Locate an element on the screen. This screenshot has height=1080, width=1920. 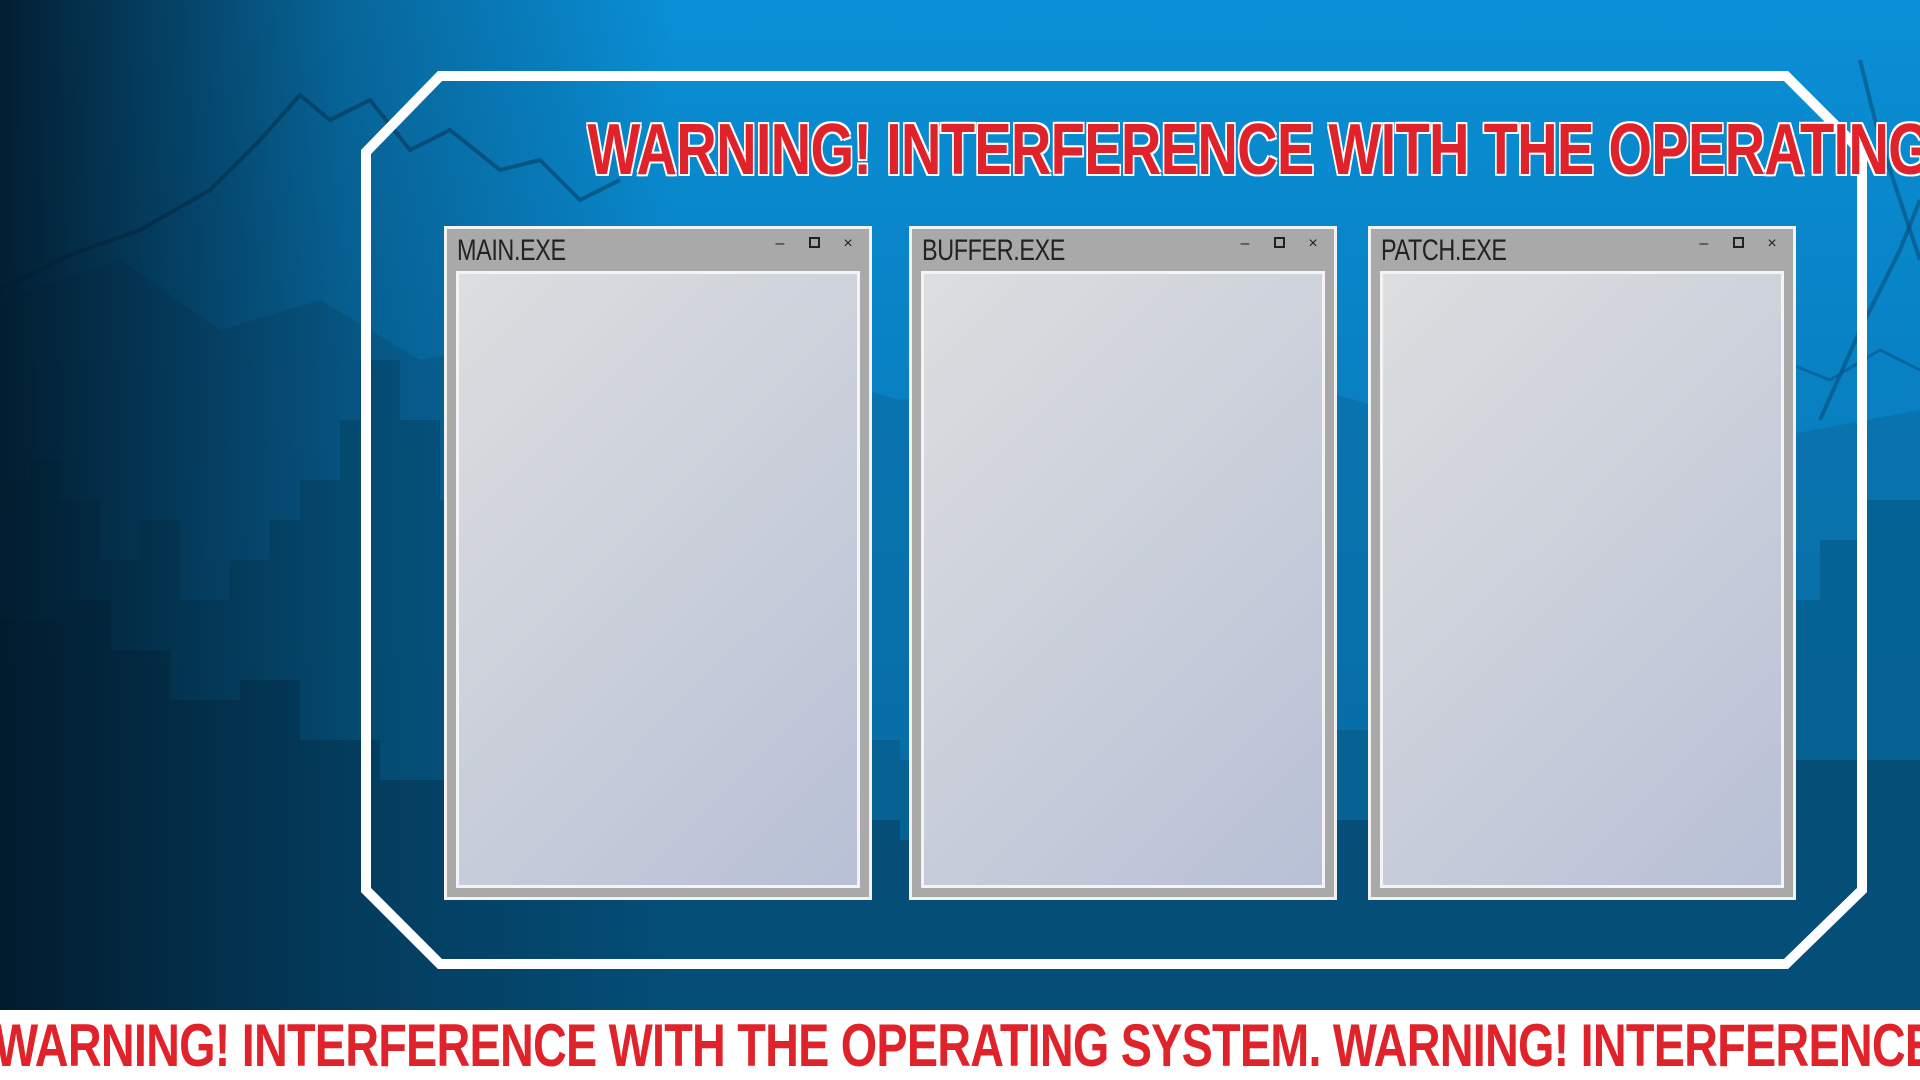
window-main-exe: MAIN.EXE – × is located at coordinates (658, 563).